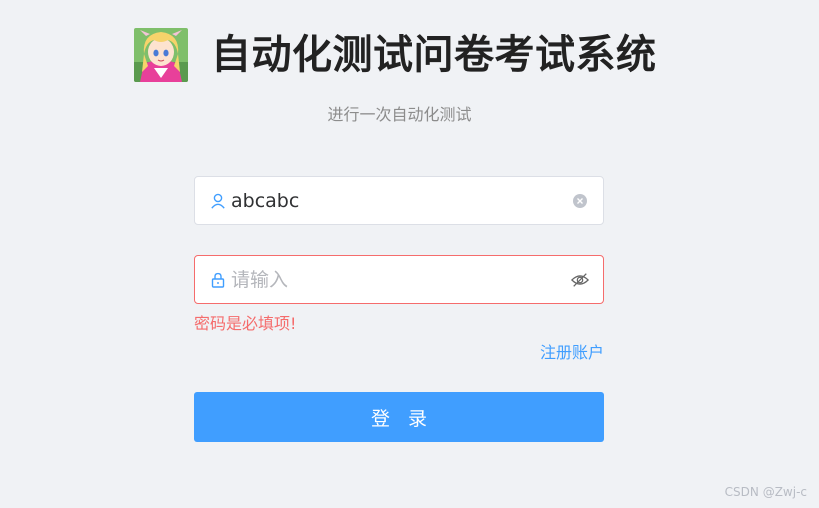  Describe the element at coordinates (572, 351) in the screenshot. I see `register-account-link: 注册账户` at that location.